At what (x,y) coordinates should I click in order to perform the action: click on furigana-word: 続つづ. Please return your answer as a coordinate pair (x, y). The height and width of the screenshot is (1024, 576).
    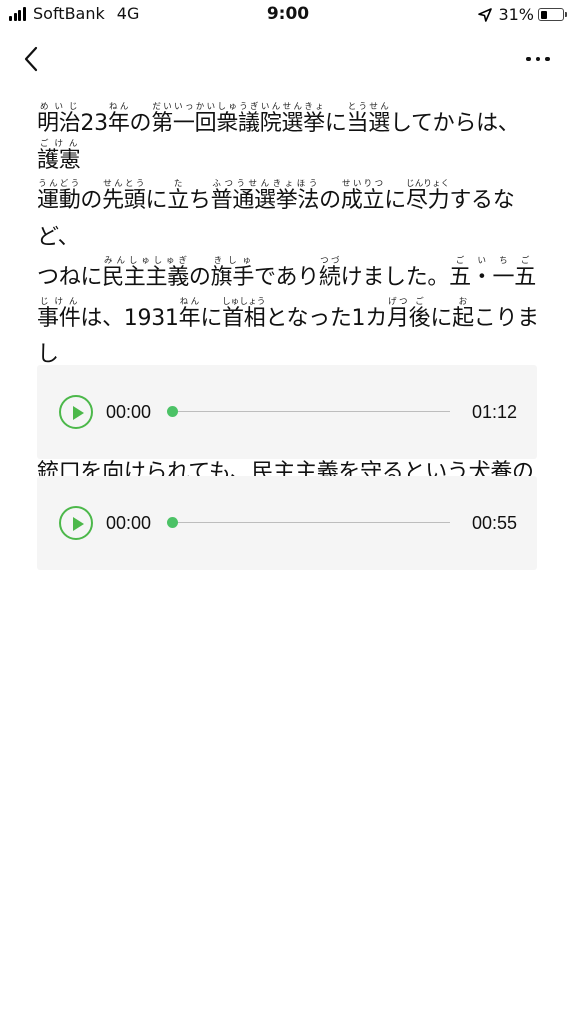
    Looking at the image, I should click on (329, 273).